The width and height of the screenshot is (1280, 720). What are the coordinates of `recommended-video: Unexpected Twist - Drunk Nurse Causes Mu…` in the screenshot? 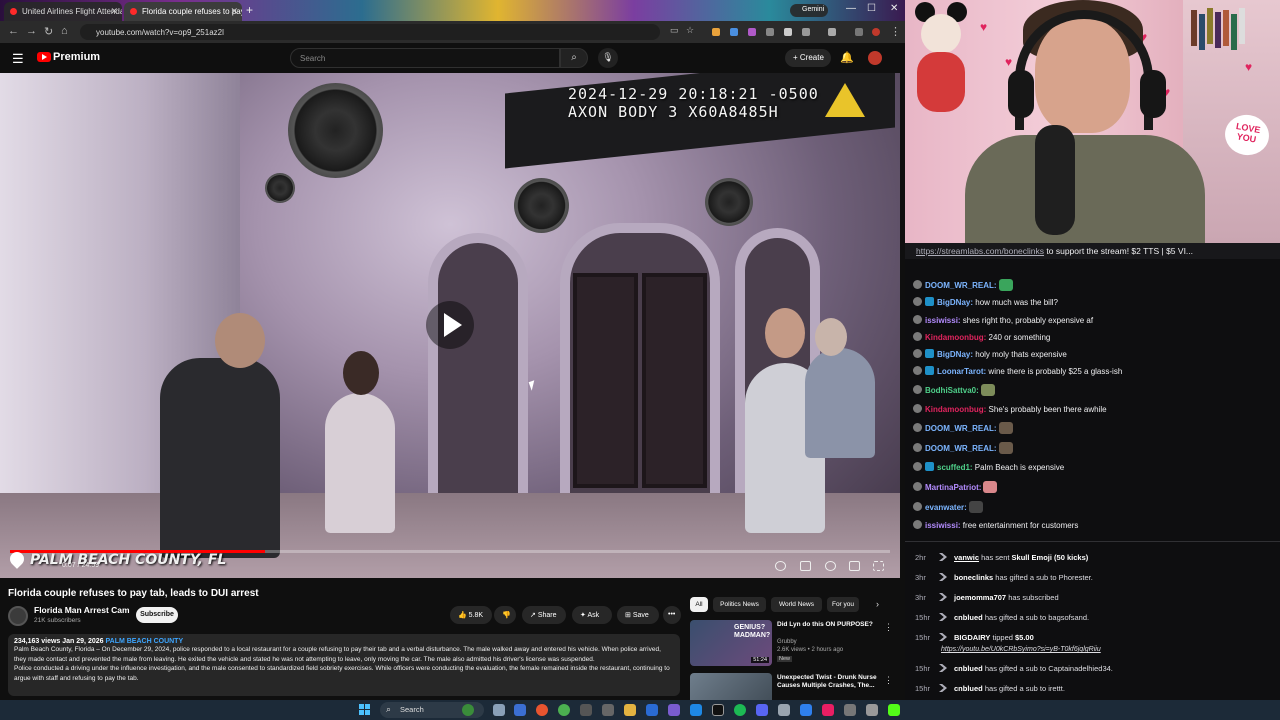 It's located at (795, 686).